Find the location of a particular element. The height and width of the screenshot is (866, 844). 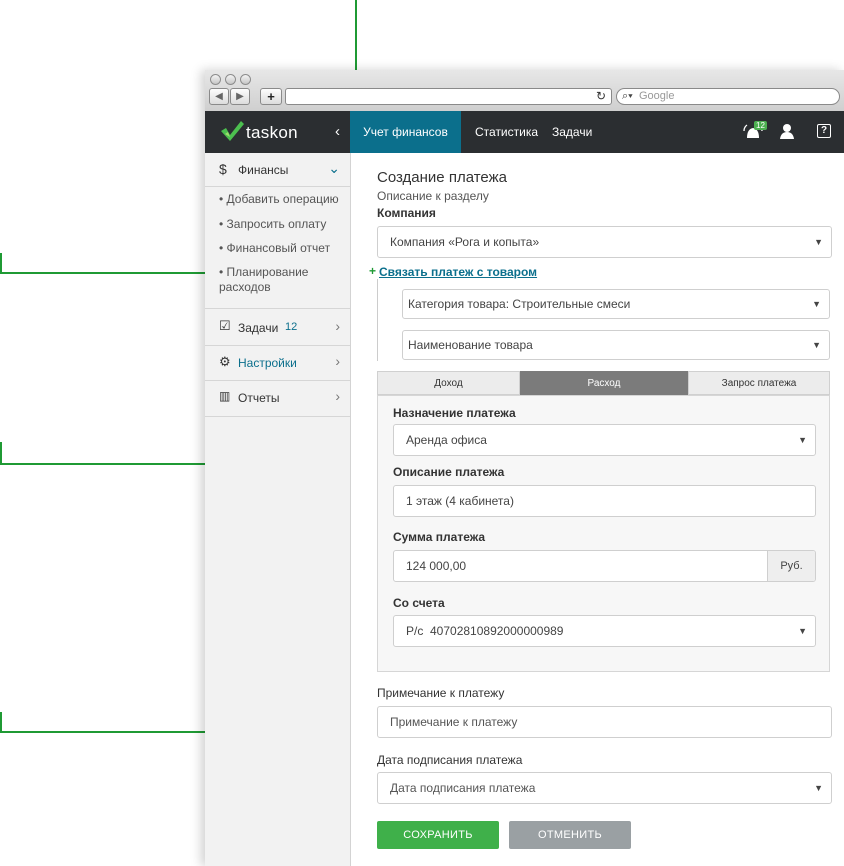

description-label: Описание платежа is located at coordinates (449, 472).